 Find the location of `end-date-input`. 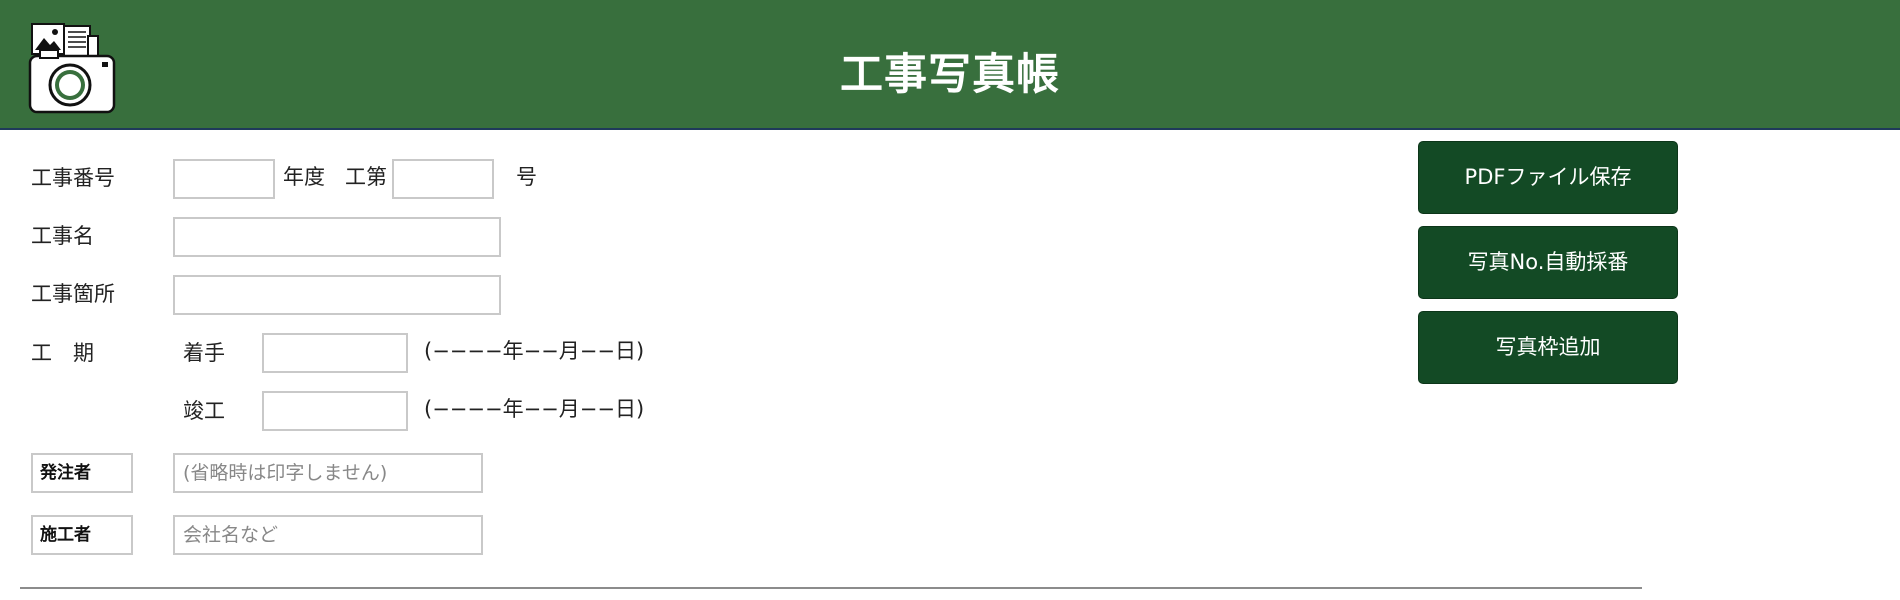

end-date-input is located at coordinates (335, 411).